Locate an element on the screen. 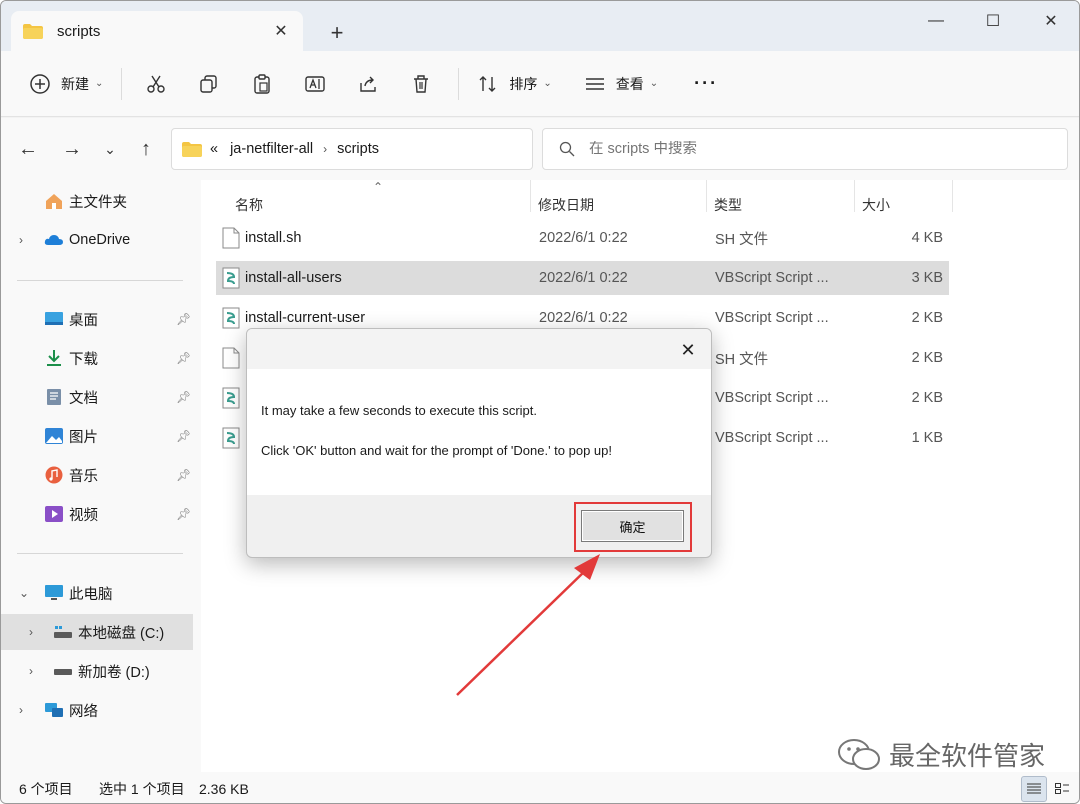 This screenshot has height=804, width=1080. search-input is located at coordinates (799, 149).